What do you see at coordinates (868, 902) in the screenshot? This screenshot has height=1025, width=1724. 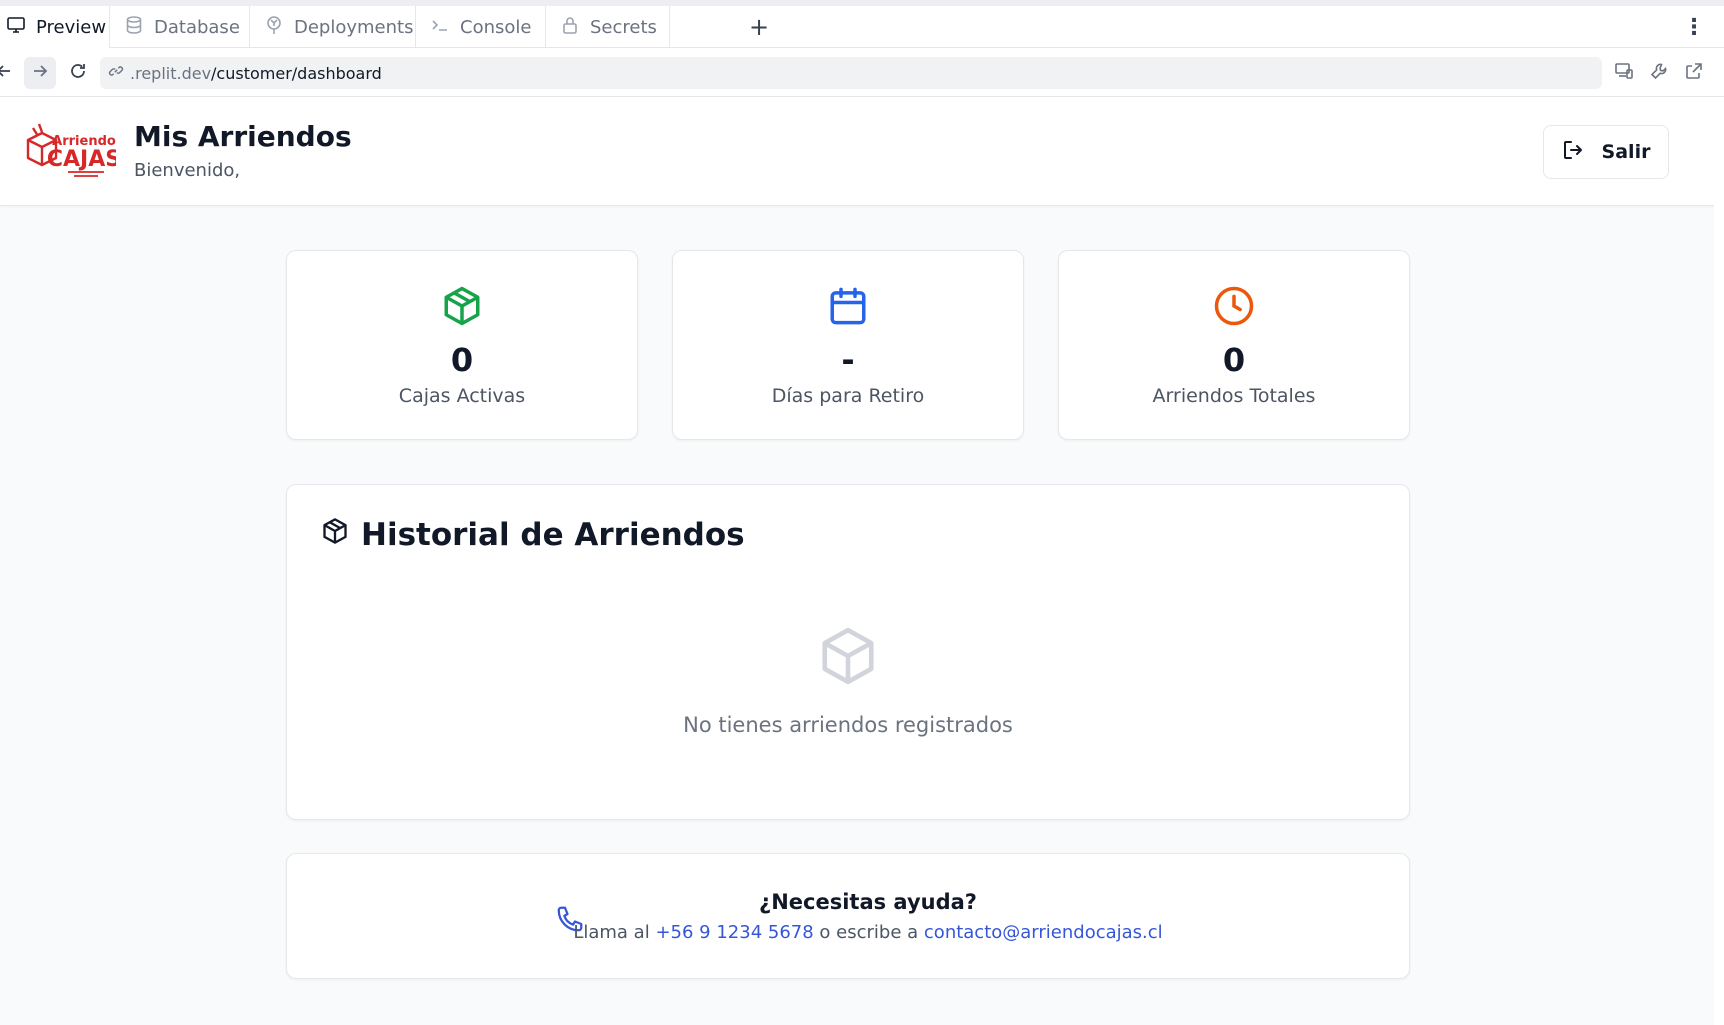 I see `help-title: ¿Necesitas ayuda?` at bounding box center [868, 902].